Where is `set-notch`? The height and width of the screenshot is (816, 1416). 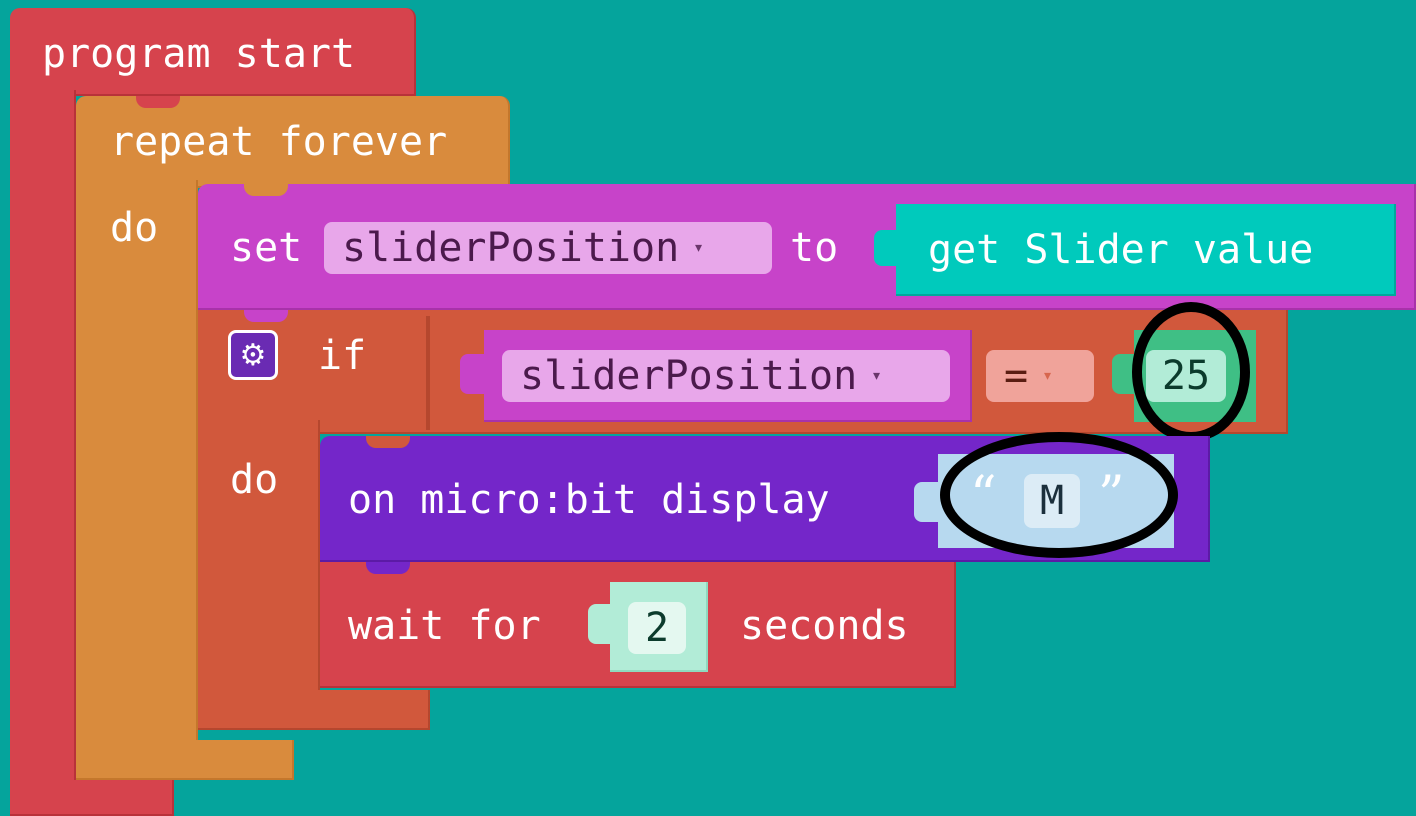
set-notch is located at coordinates (266, 190).